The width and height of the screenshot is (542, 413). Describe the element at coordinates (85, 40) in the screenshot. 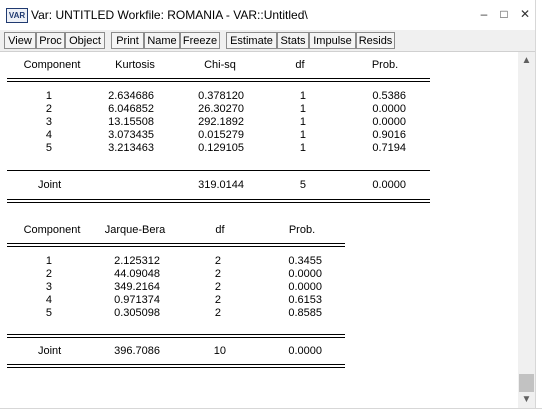

I see `object-button: Object` at that location.